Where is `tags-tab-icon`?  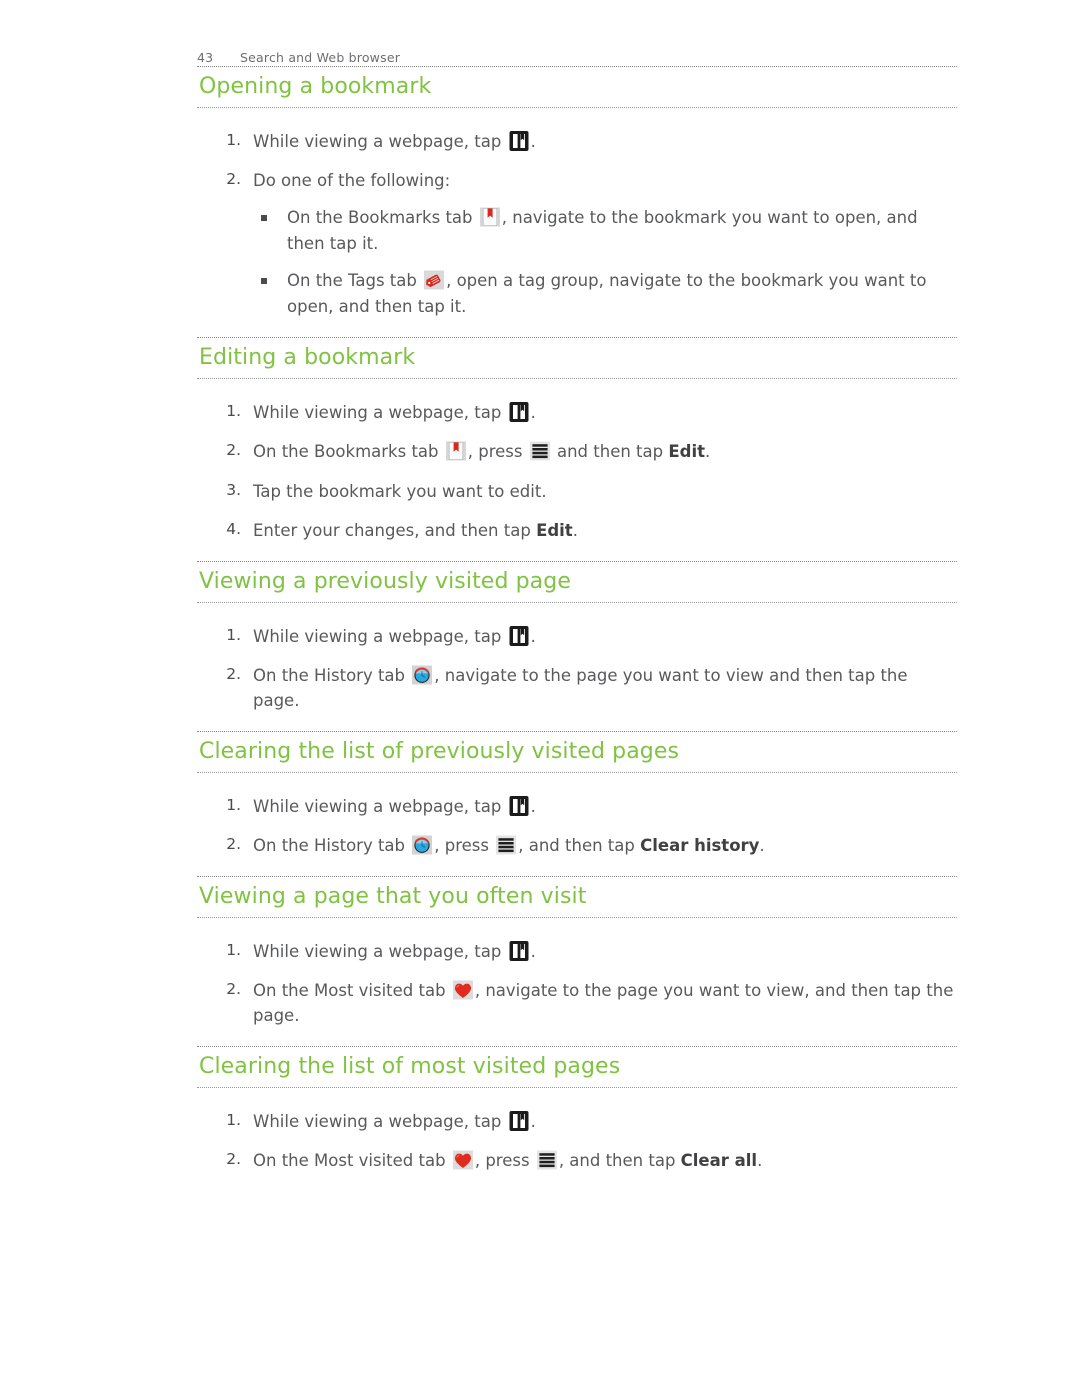
tags-tab-icon is located at coordinates (434, 280).